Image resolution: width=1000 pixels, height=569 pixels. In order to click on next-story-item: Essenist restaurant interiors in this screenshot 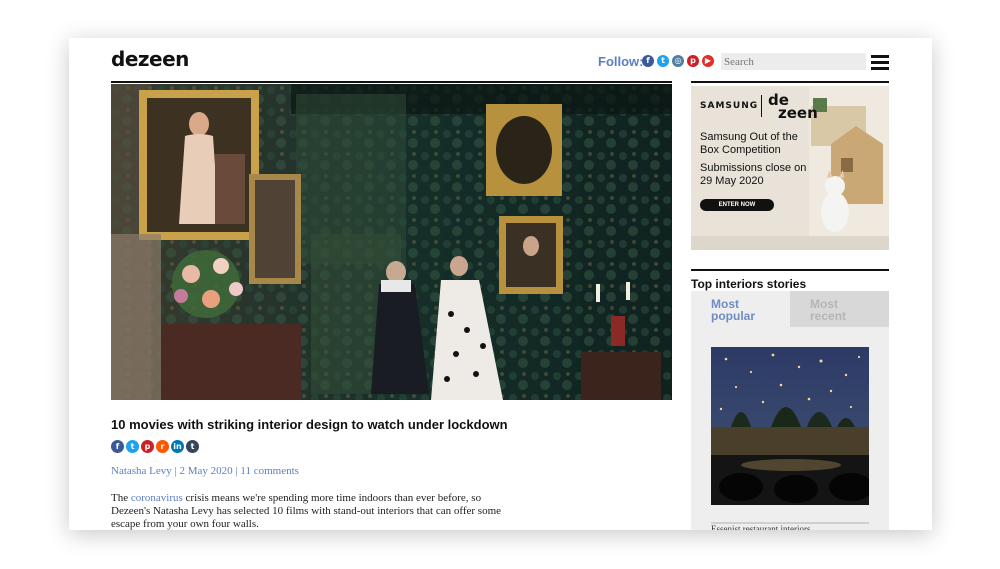, I will do `click(790, 526)`.